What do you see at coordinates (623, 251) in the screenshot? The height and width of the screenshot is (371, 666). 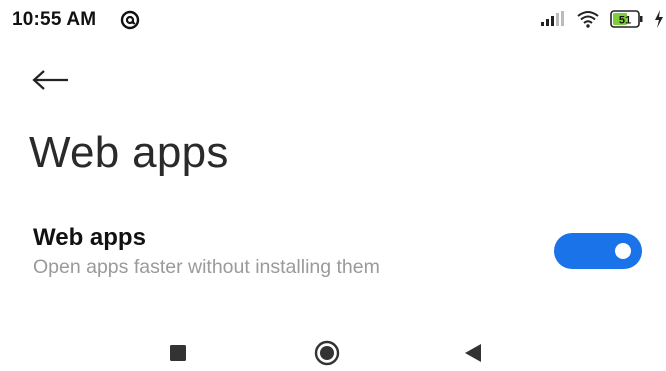 I see `toggle-knob` at bounding box center [623, 251].